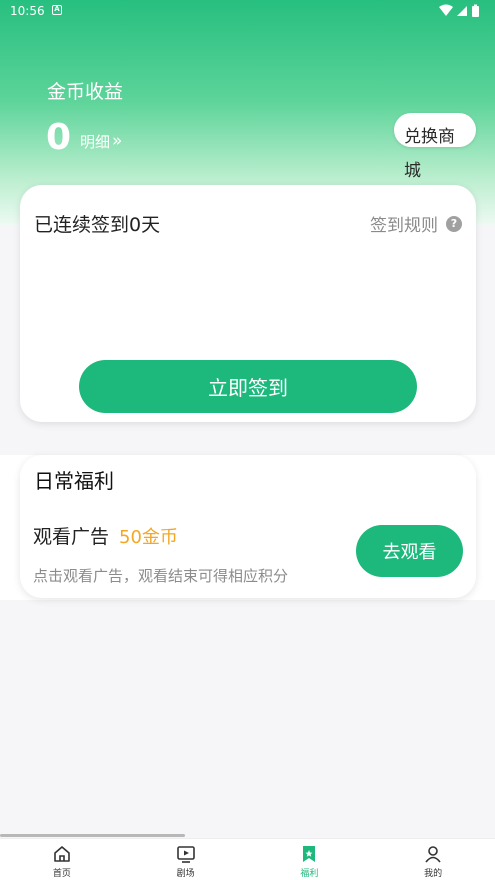 The width and height of the screenshot is (495, 880). What do you see at coordinates (92, 835) in the screenshot?
I see `scroll-indicator` at bounding box center [92, 835].